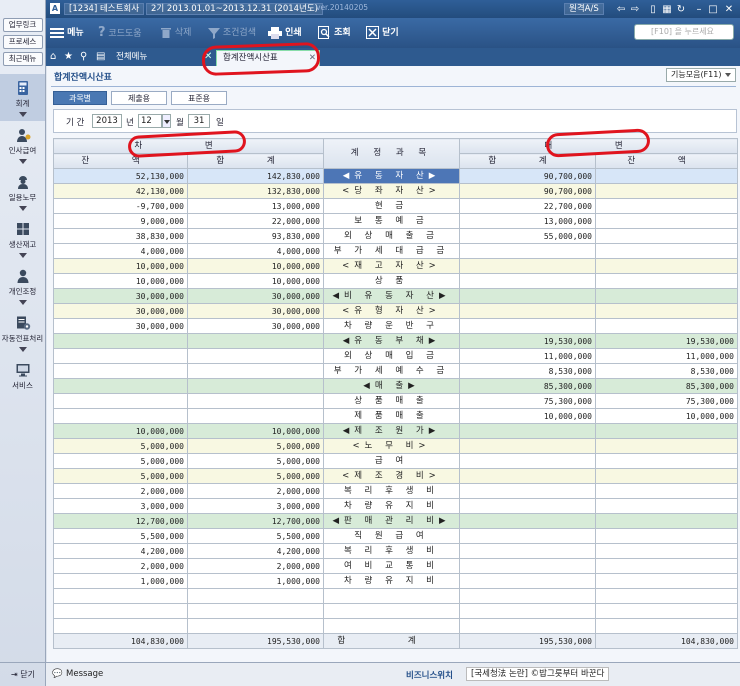 This screenshot has height=686, width=740. Describe the element at coordinates (120, 206) in the screenshot. I see `debit-balance-cell: -9,700,000` at that location.